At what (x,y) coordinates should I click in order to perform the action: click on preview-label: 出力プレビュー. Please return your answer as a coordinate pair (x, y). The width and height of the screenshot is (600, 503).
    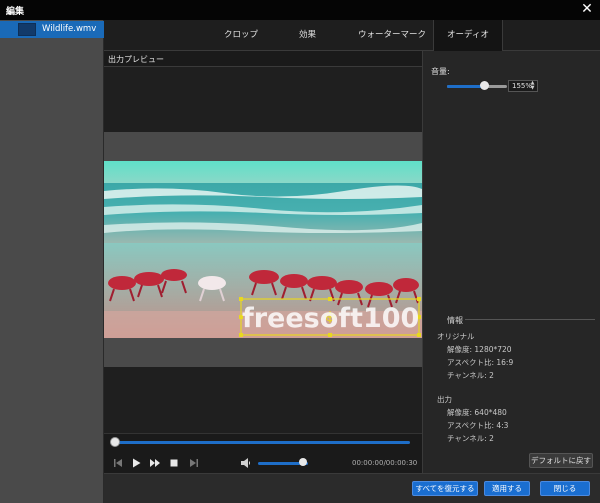
    Looking at the image, I should click on (136, 59).